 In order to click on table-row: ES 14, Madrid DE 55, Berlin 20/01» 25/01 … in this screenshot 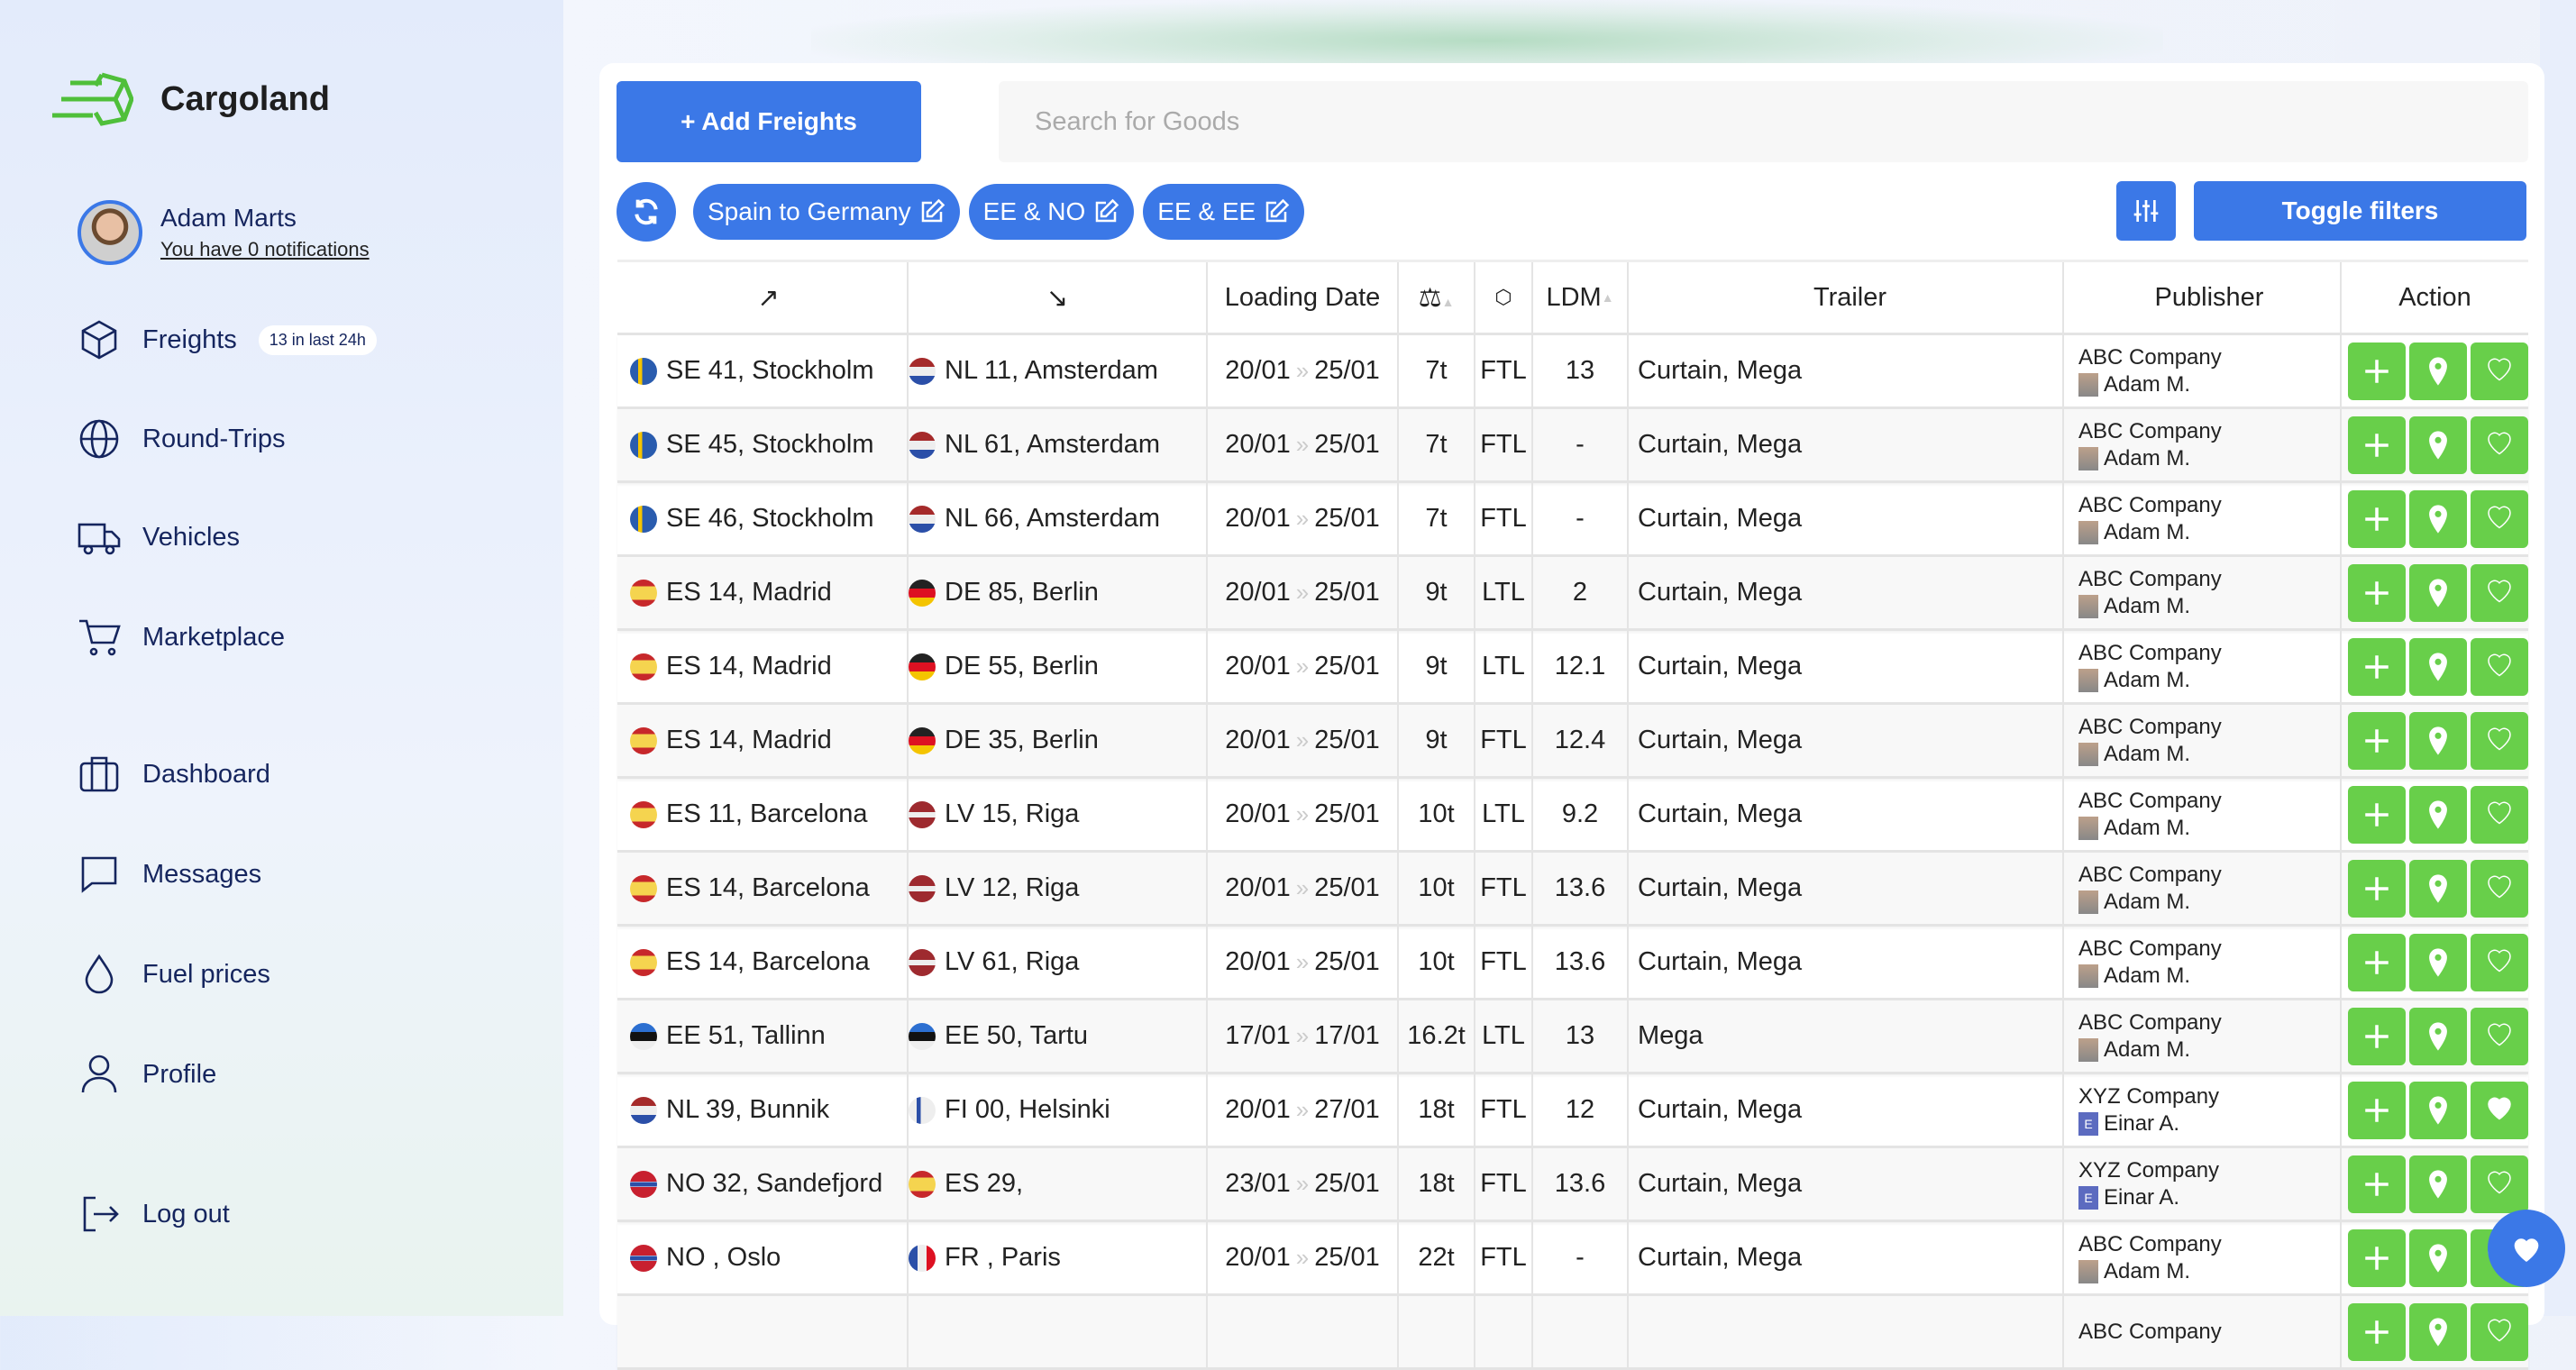, I will do `click(1572, 668)`.